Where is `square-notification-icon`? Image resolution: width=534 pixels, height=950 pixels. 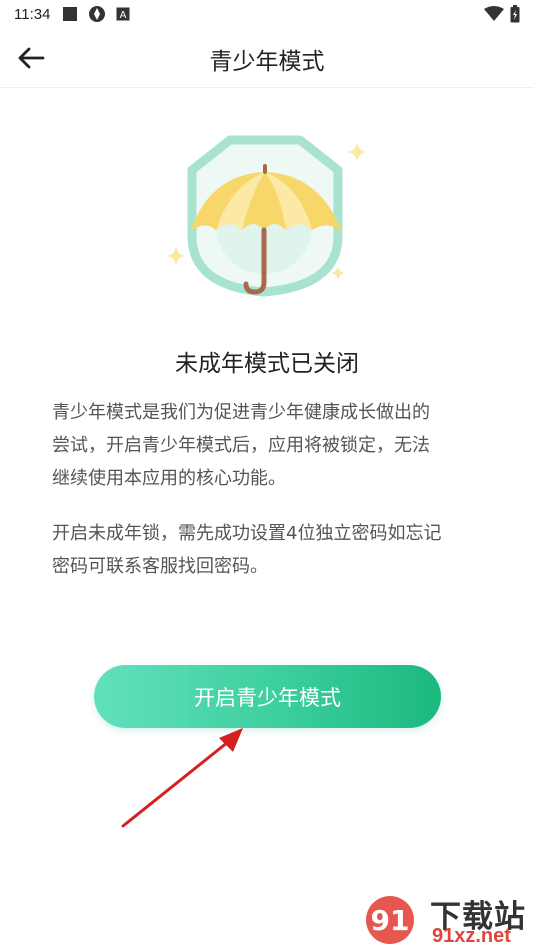
square-notification-icon is located at coordinates (70, 14).